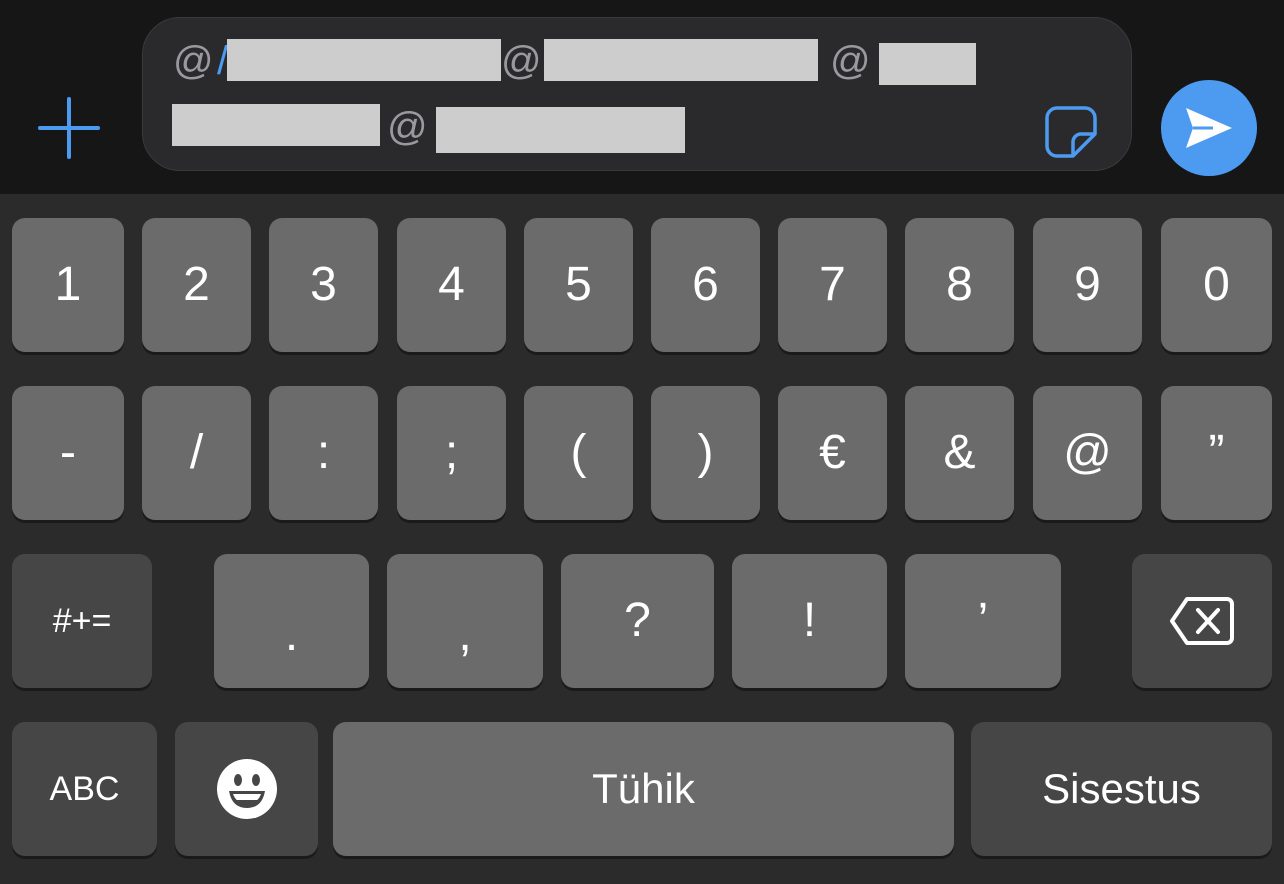  I want to click on key-label: 6, so click(705, 284).